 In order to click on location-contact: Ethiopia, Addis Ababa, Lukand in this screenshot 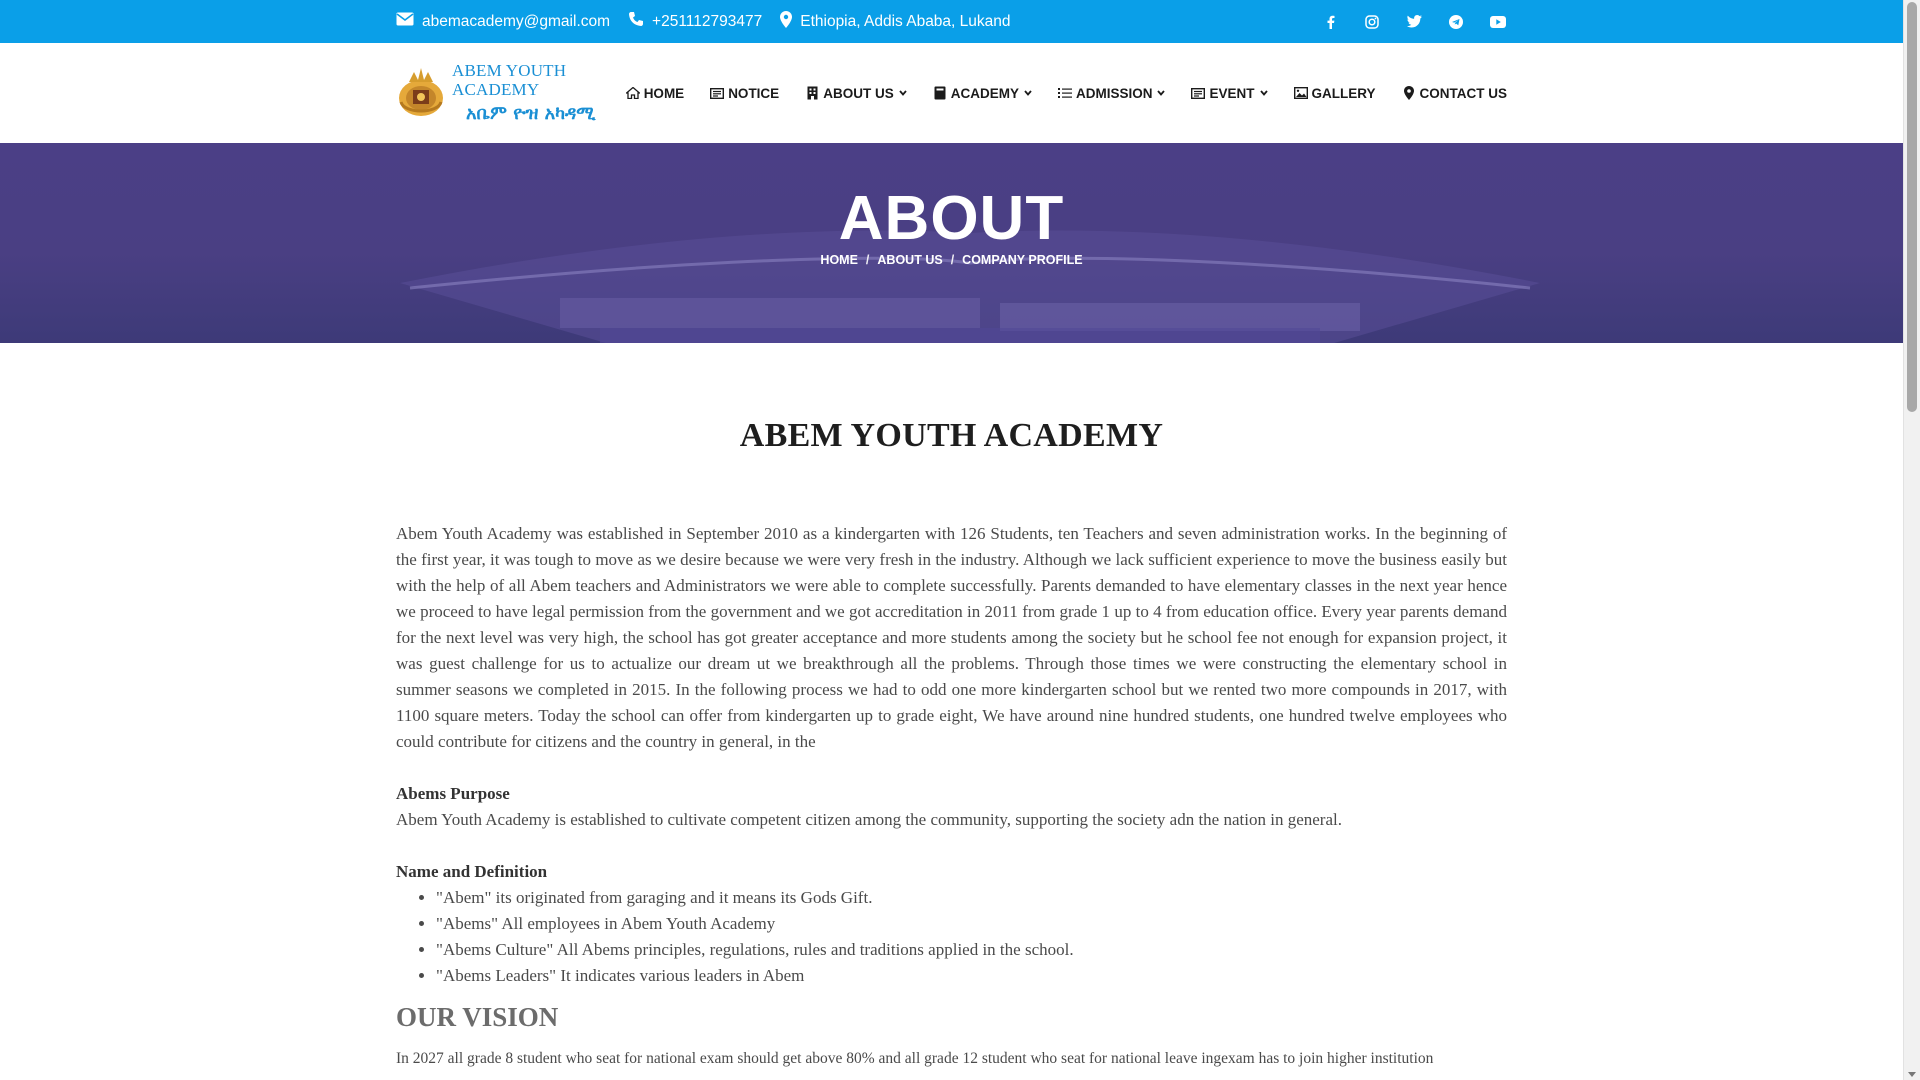, I will do `click(895, 21)`.